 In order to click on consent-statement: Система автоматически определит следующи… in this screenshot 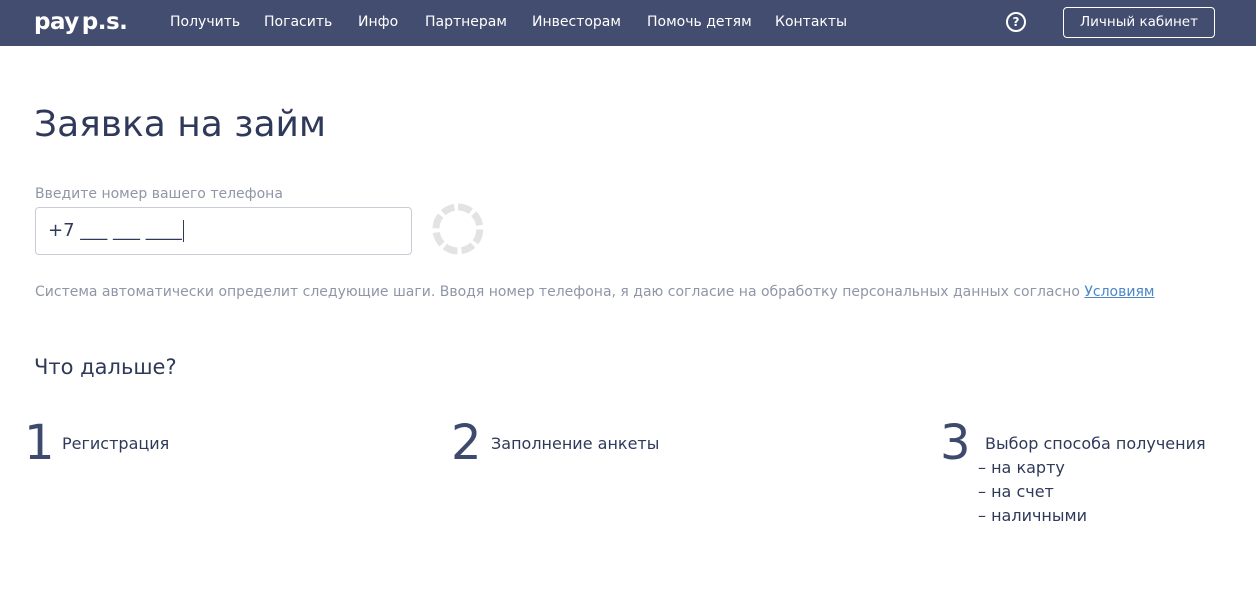, I will do `click(560, 292)`.